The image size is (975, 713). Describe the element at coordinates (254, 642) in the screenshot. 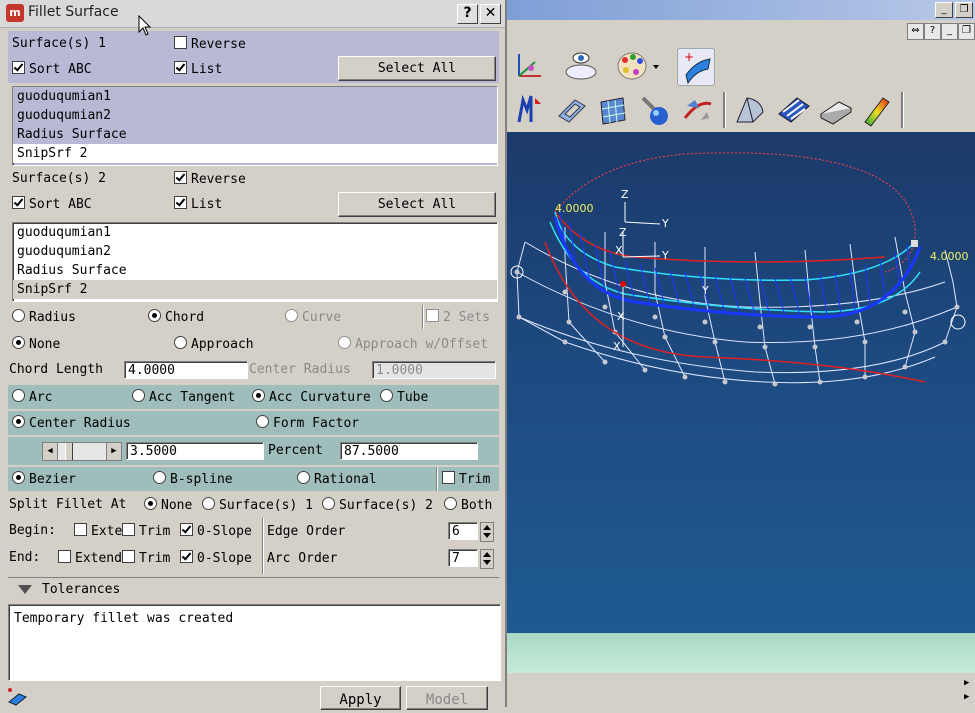

I see `message-area: Temporary fillet was created` at that location.